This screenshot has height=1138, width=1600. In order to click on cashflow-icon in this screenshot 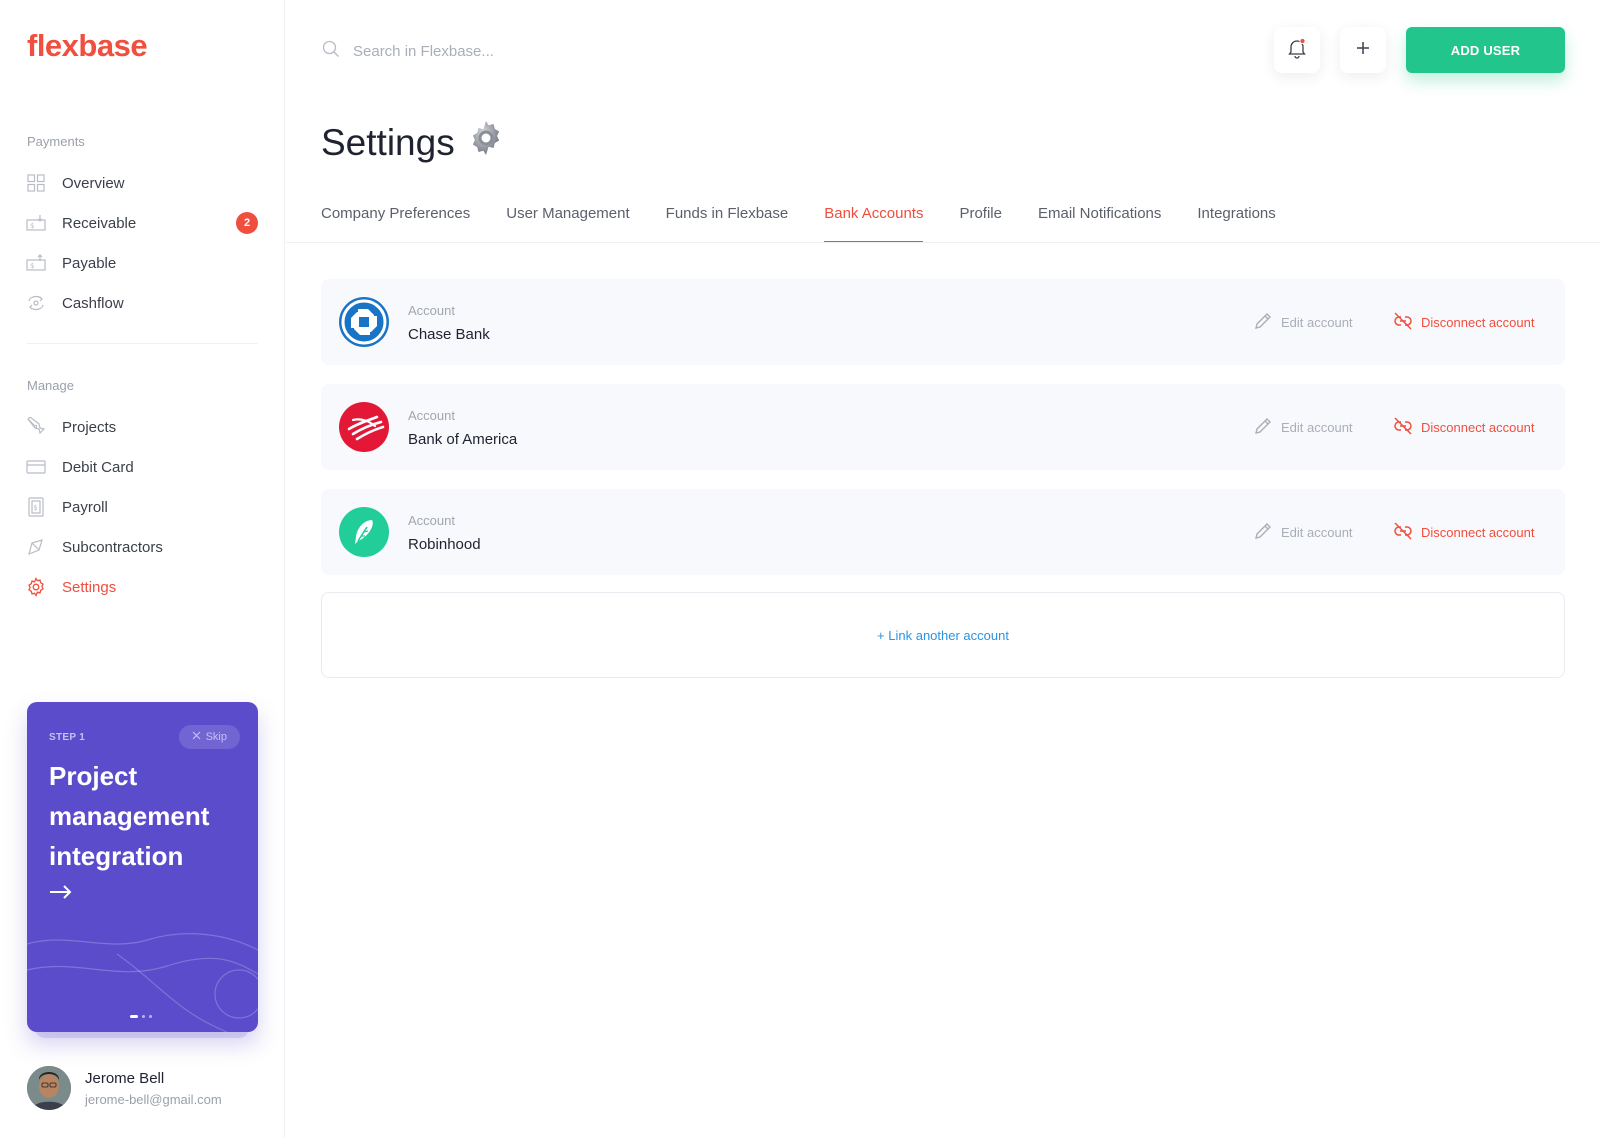, I will do `click(36, 303)`.